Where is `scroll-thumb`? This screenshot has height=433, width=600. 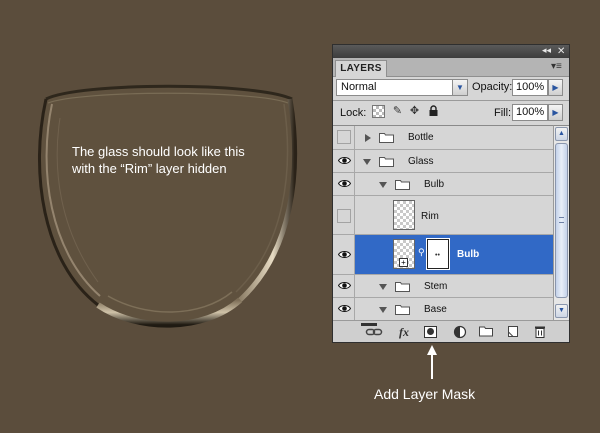
scroll-thumb is located at coordinates (561, 220).